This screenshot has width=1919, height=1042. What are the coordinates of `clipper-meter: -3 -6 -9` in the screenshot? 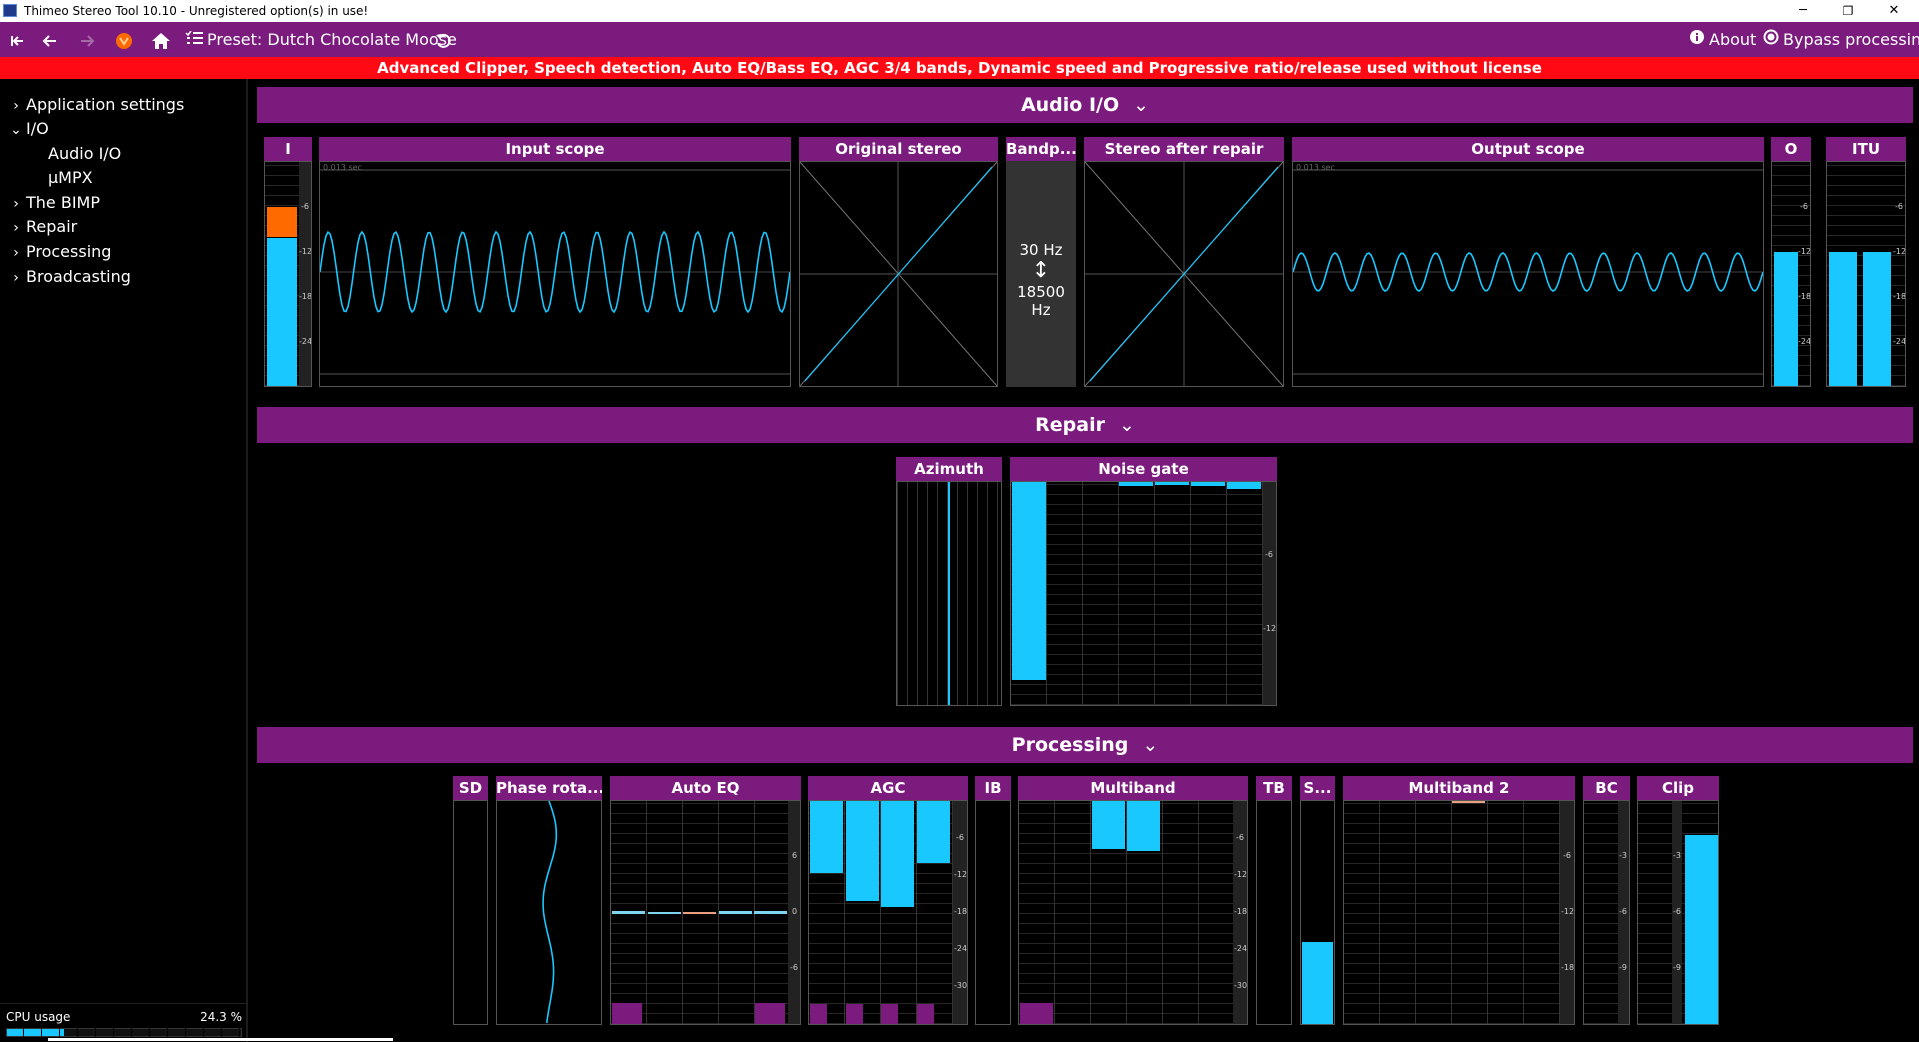 It's located at (1678, 912).